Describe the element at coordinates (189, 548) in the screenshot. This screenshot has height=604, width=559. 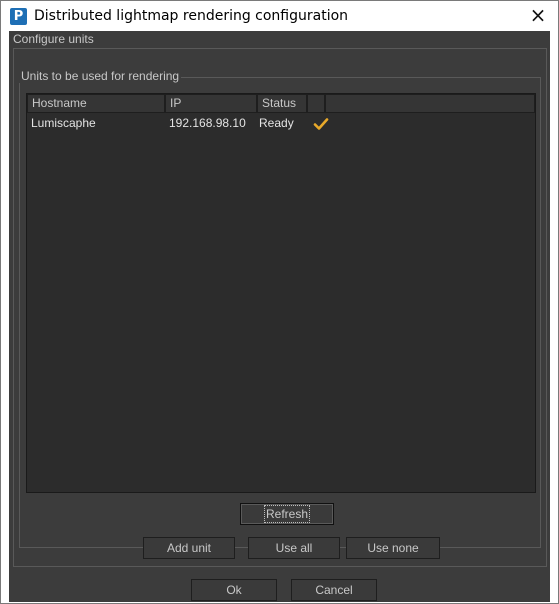
I see `add-unit-button: Add unit` at that location.